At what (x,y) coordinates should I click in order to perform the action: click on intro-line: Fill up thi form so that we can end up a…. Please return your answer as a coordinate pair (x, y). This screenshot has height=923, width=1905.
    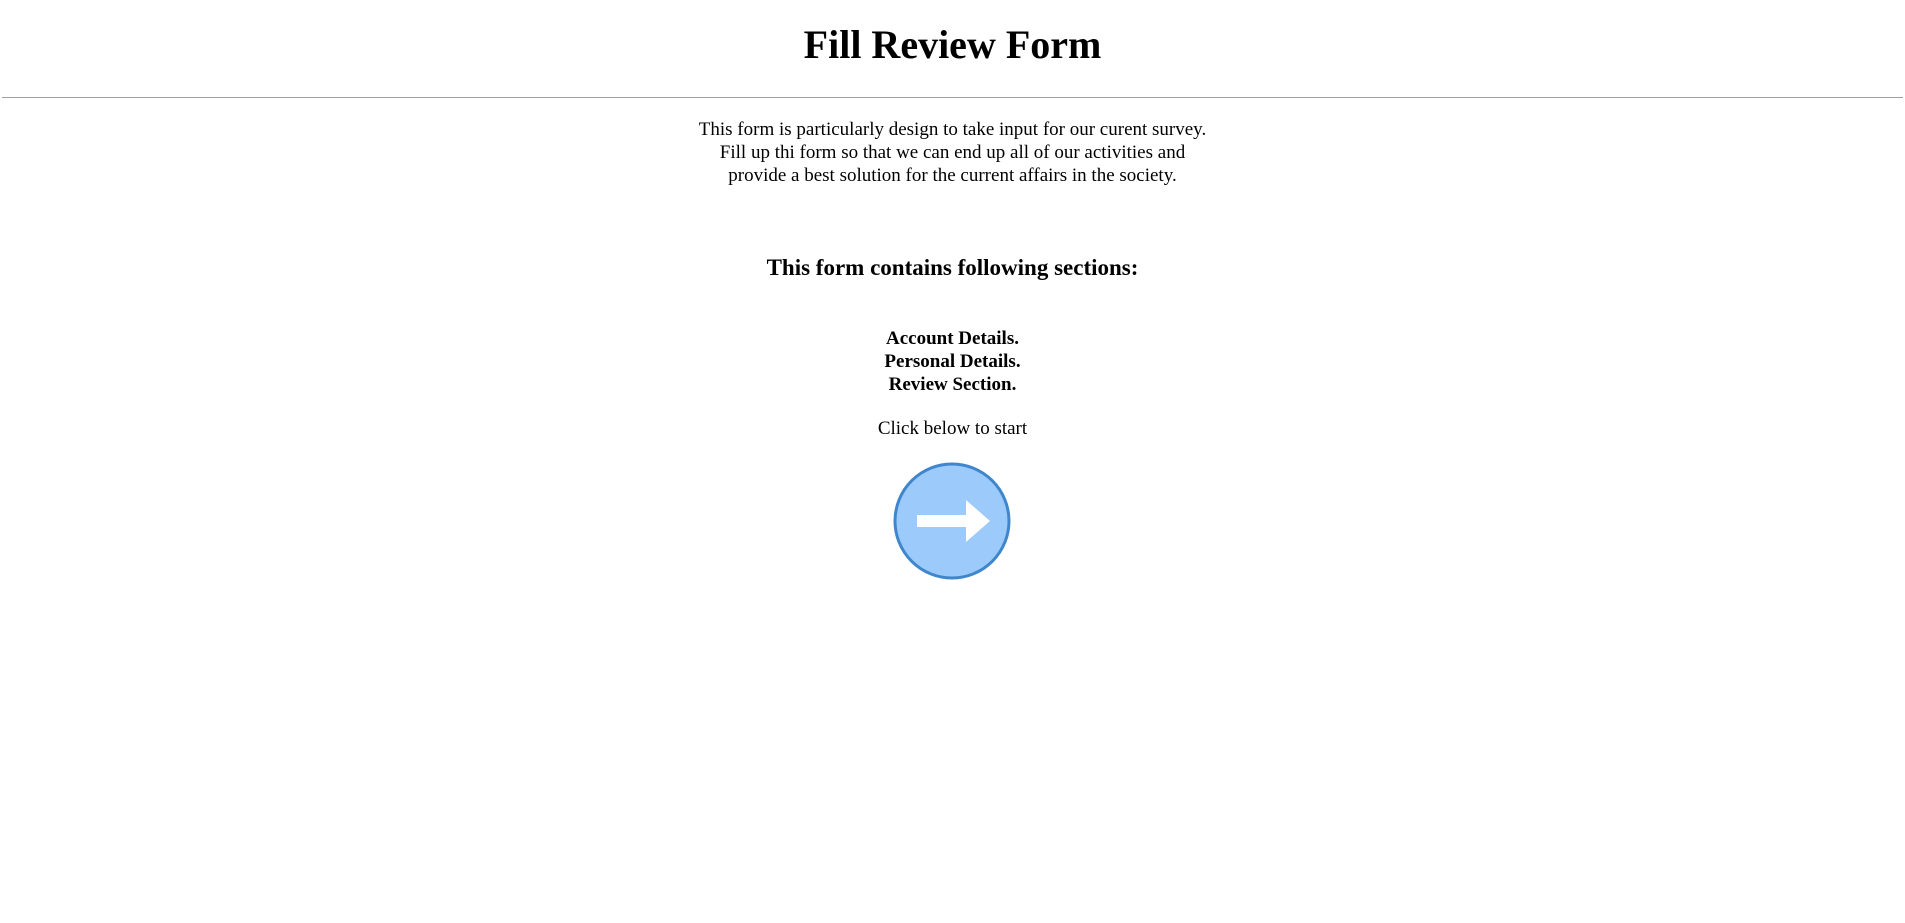
    Looking at the image, I should click on (952, 152).